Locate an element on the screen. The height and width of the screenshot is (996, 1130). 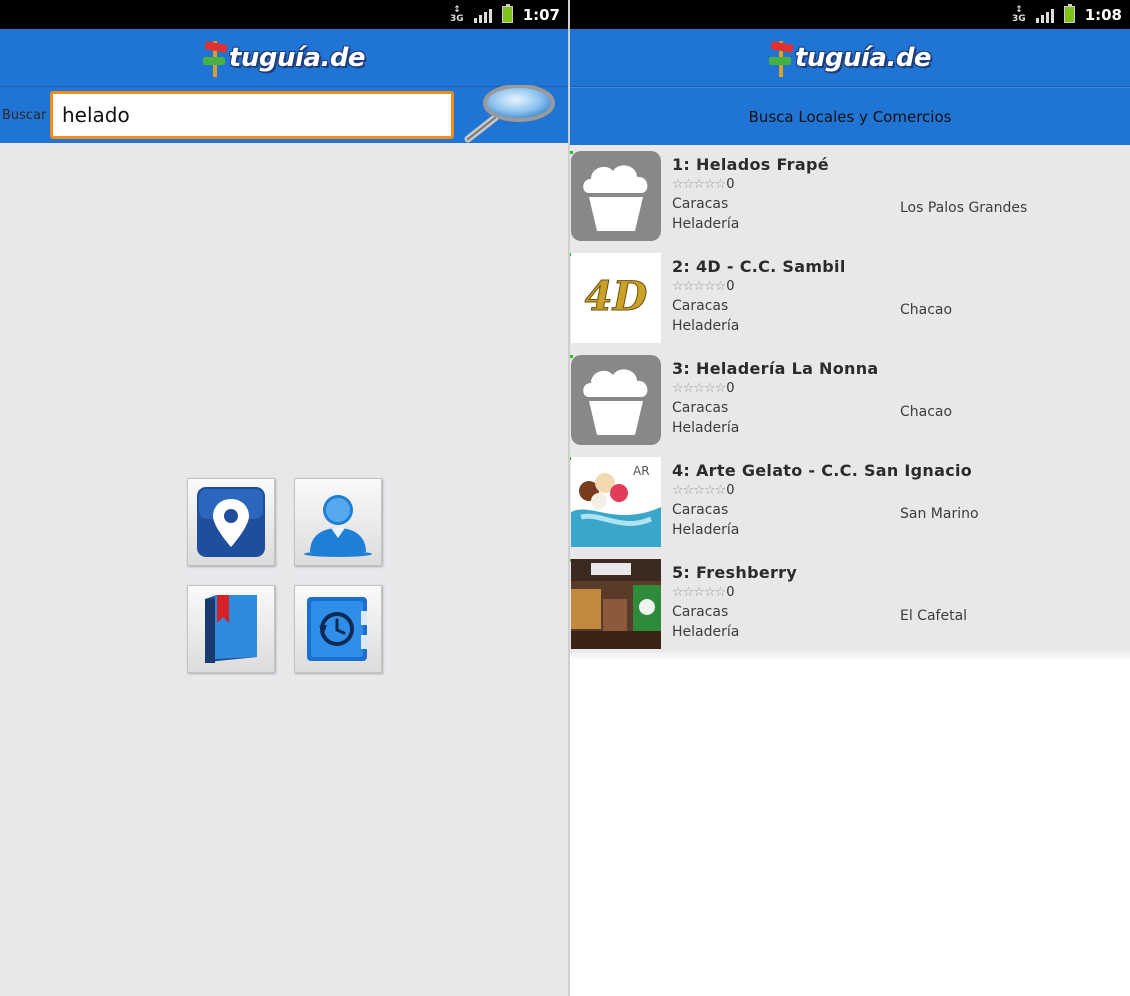
svg-text: AR is located at coordinates (641, 471).